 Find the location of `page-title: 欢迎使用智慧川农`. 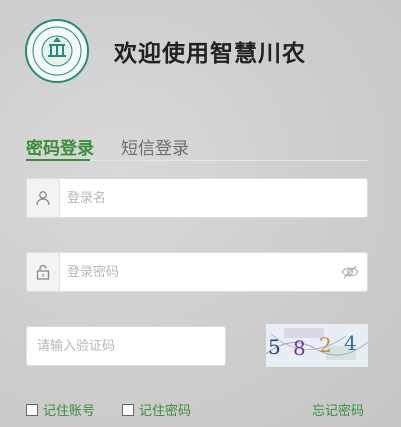

page-title: 欢迎使用智慧川农 is located at coordinates (210, 54).